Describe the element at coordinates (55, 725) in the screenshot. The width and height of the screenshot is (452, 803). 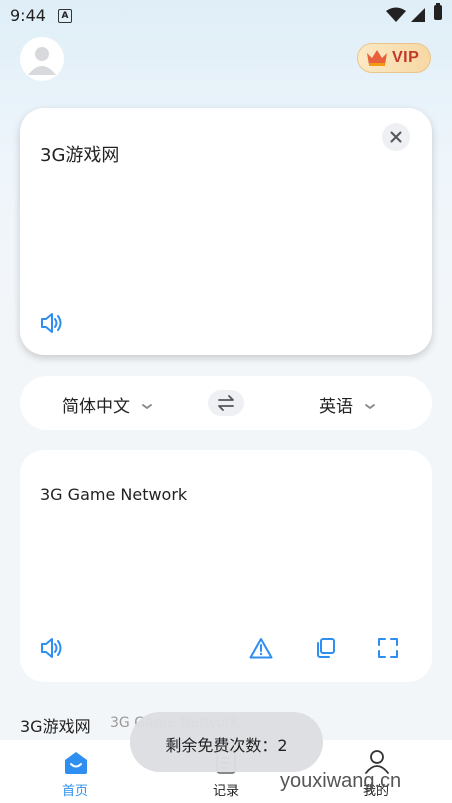
I see `history-source-text: 3G游戏网` at that location.